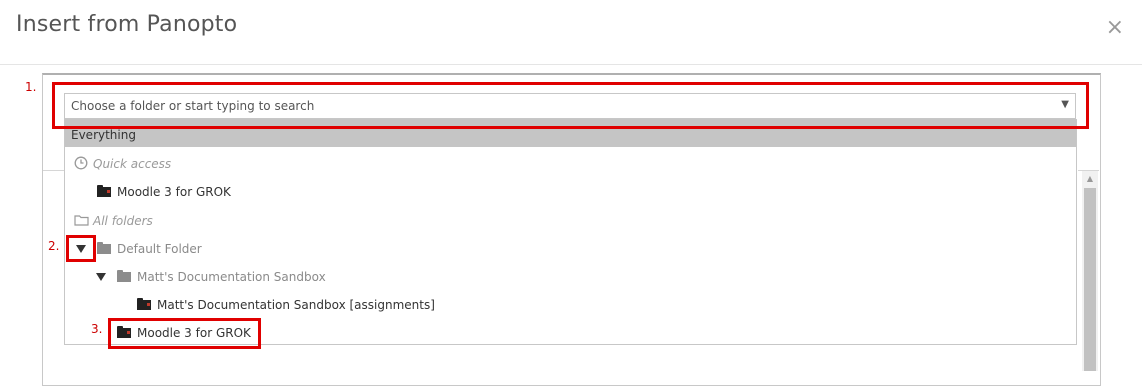 The height and width of the screenshot is (386, 1142). Describe the element at coordinates (103, 135) in the screenshot. I see `option-everything-label: Everything` at that location.